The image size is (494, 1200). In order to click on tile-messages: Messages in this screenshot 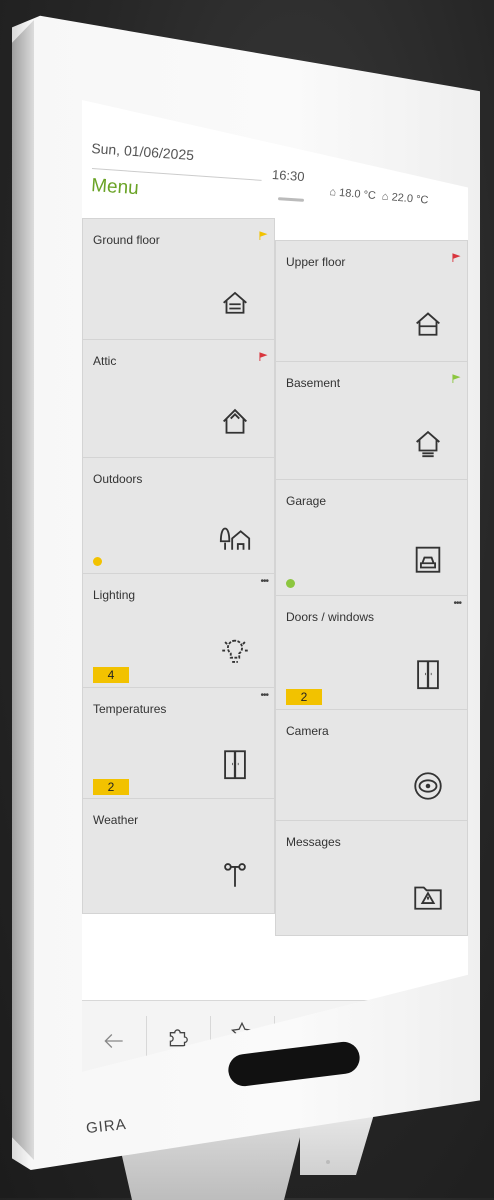, I will do `click(371, 878)`.